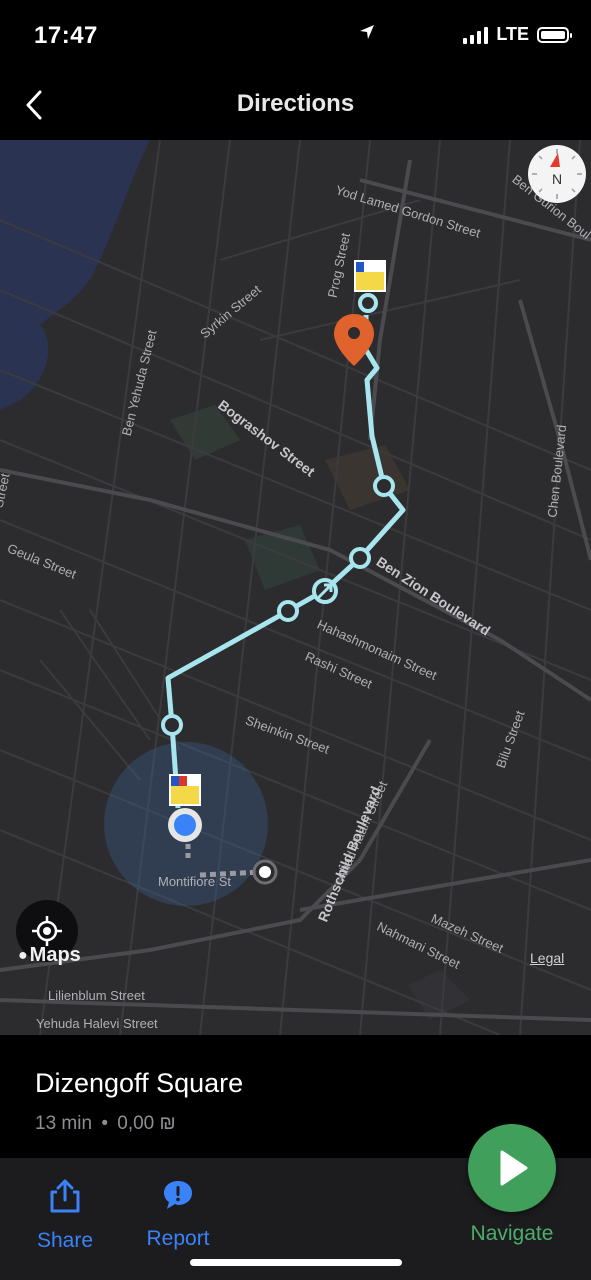 This screenshot has height=1280, width=591. I want to click on status-bar: 17:47 LTE, so click(295, 35).